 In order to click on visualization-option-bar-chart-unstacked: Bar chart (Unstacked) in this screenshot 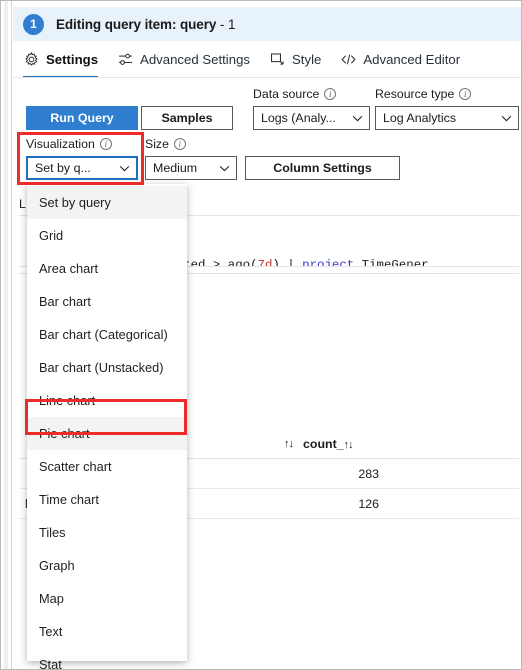, I will do `click(107, 367)`.